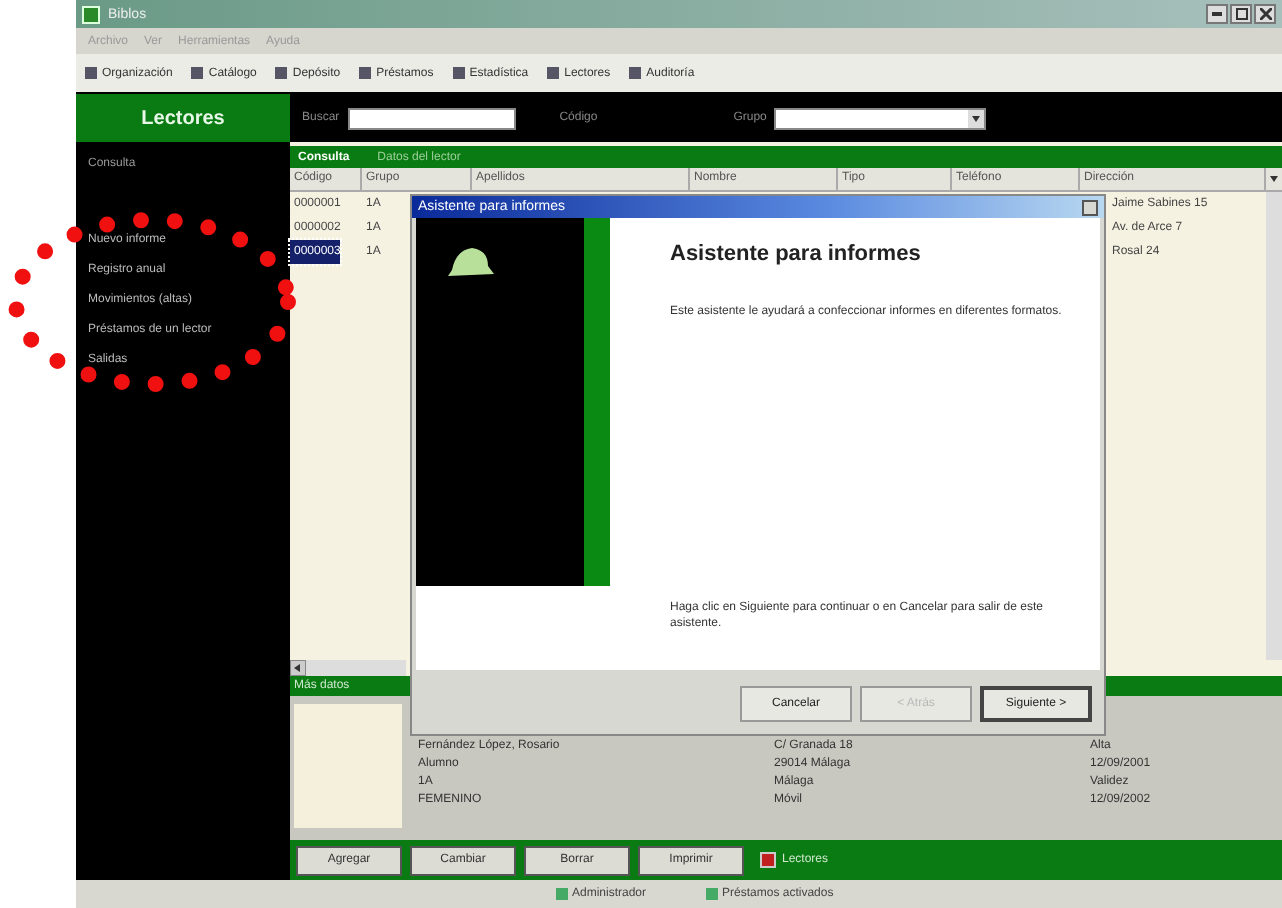  I want to click on group-dropdown, so click(880, 118).